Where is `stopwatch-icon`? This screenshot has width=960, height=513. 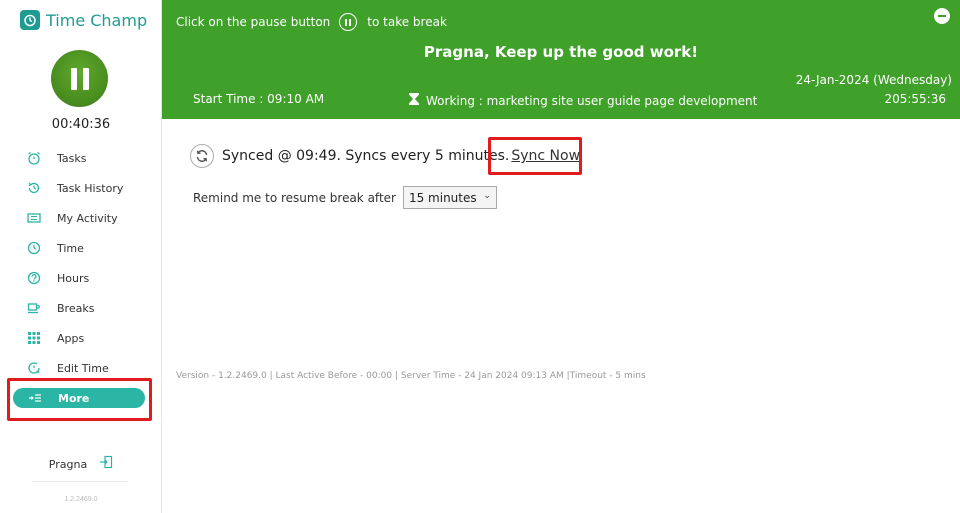 stopwatch-icon is located at coordinates (30, 20).